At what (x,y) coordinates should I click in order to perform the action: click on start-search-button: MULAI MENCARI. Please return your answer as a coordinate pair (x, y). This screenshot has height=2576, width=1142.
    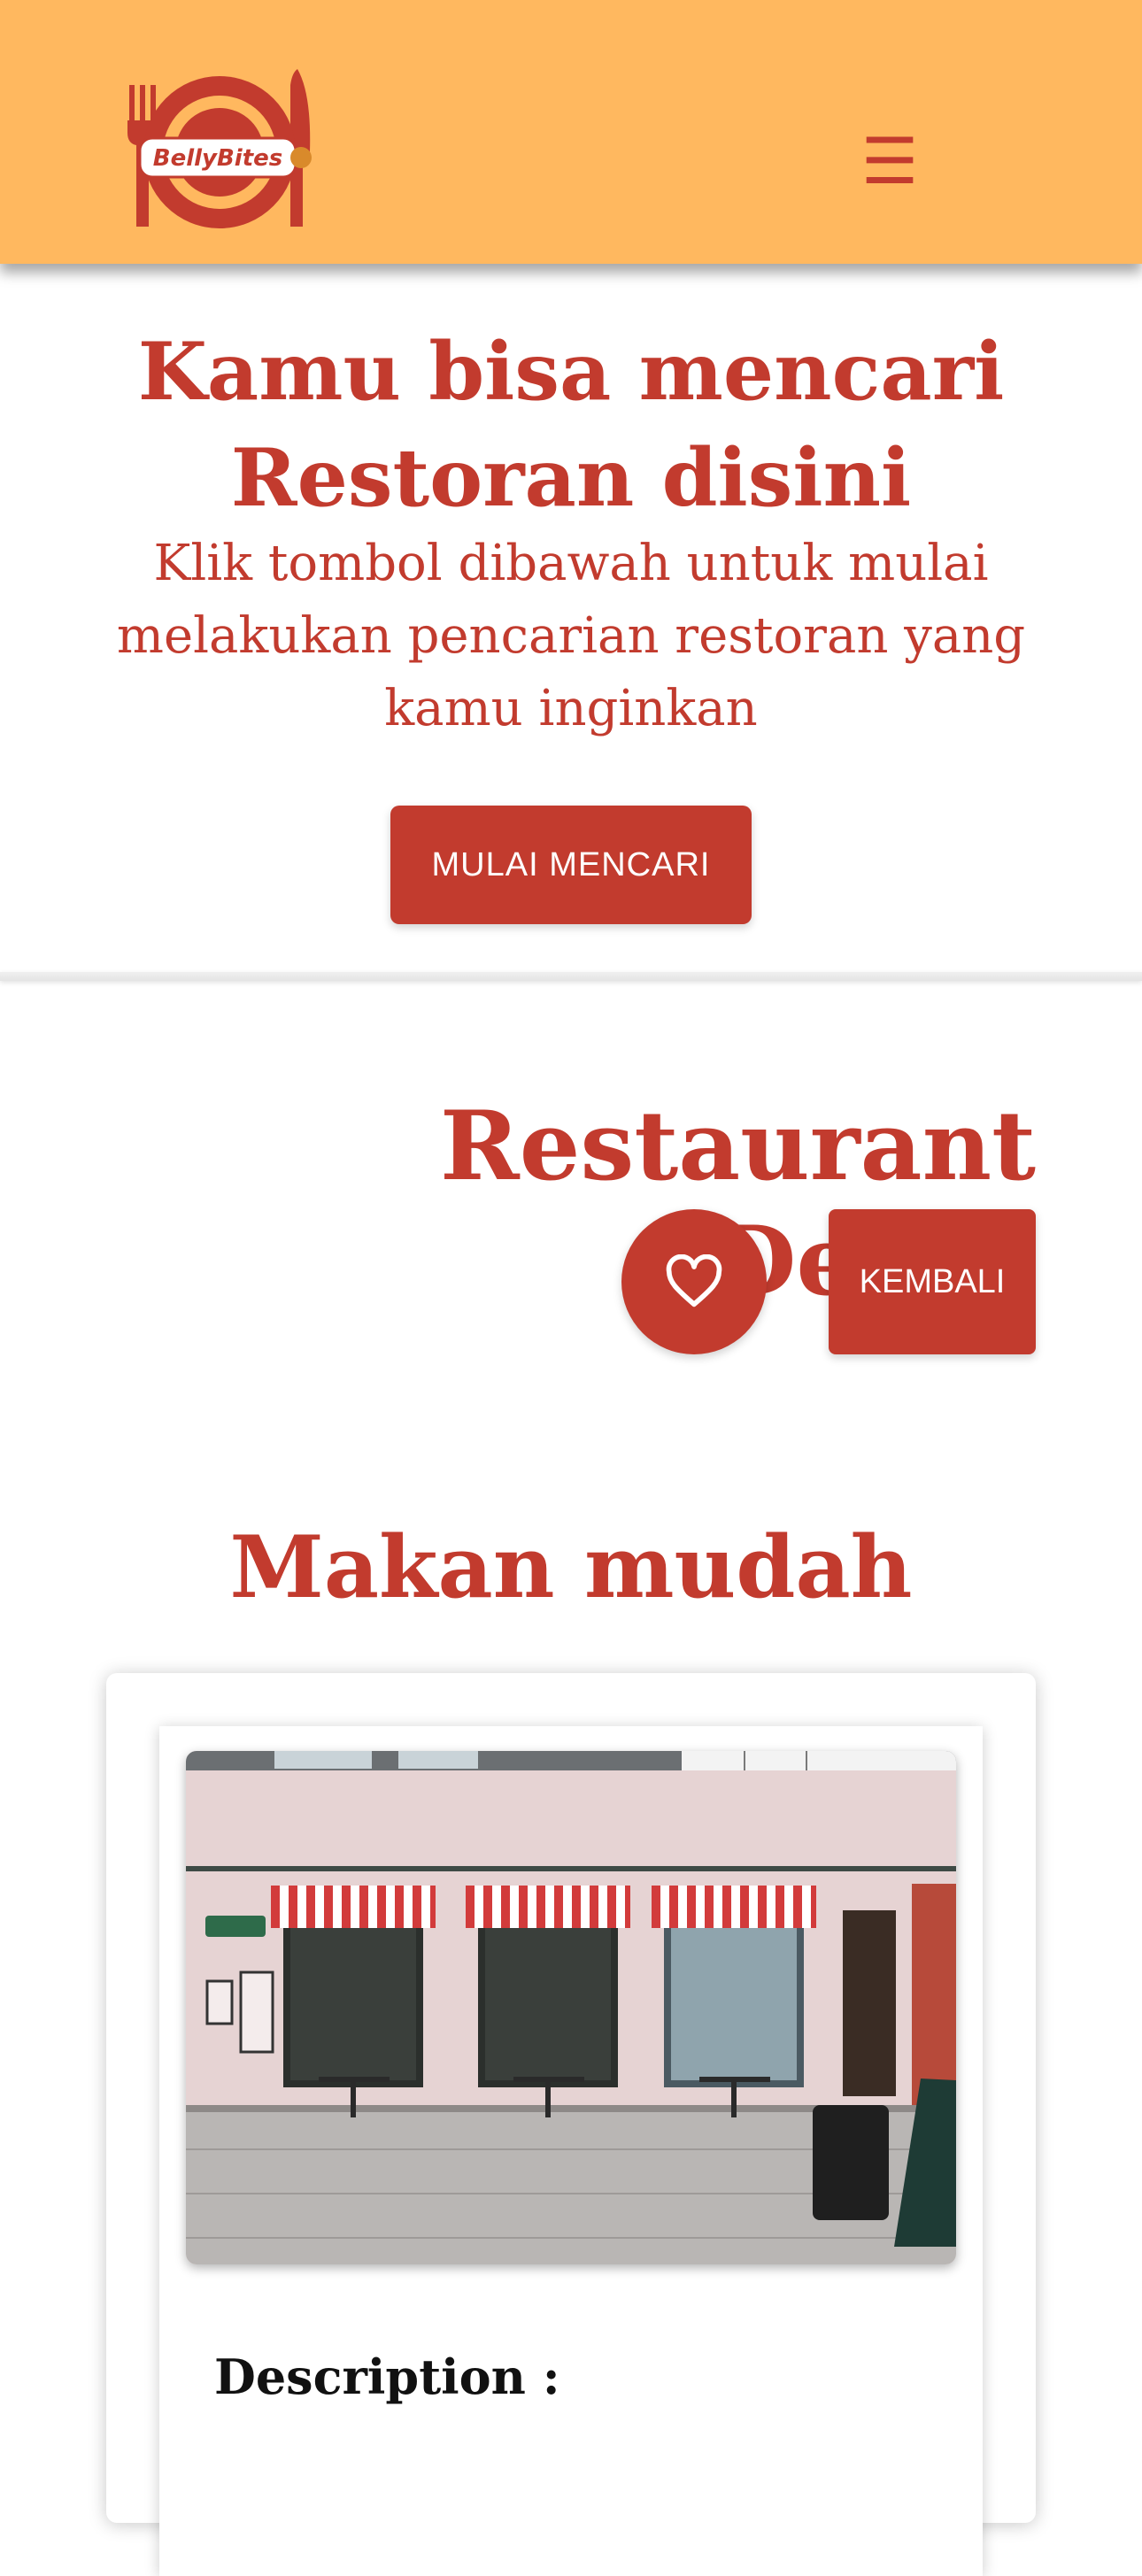
    Looking at the image, I should click on (571, 865).